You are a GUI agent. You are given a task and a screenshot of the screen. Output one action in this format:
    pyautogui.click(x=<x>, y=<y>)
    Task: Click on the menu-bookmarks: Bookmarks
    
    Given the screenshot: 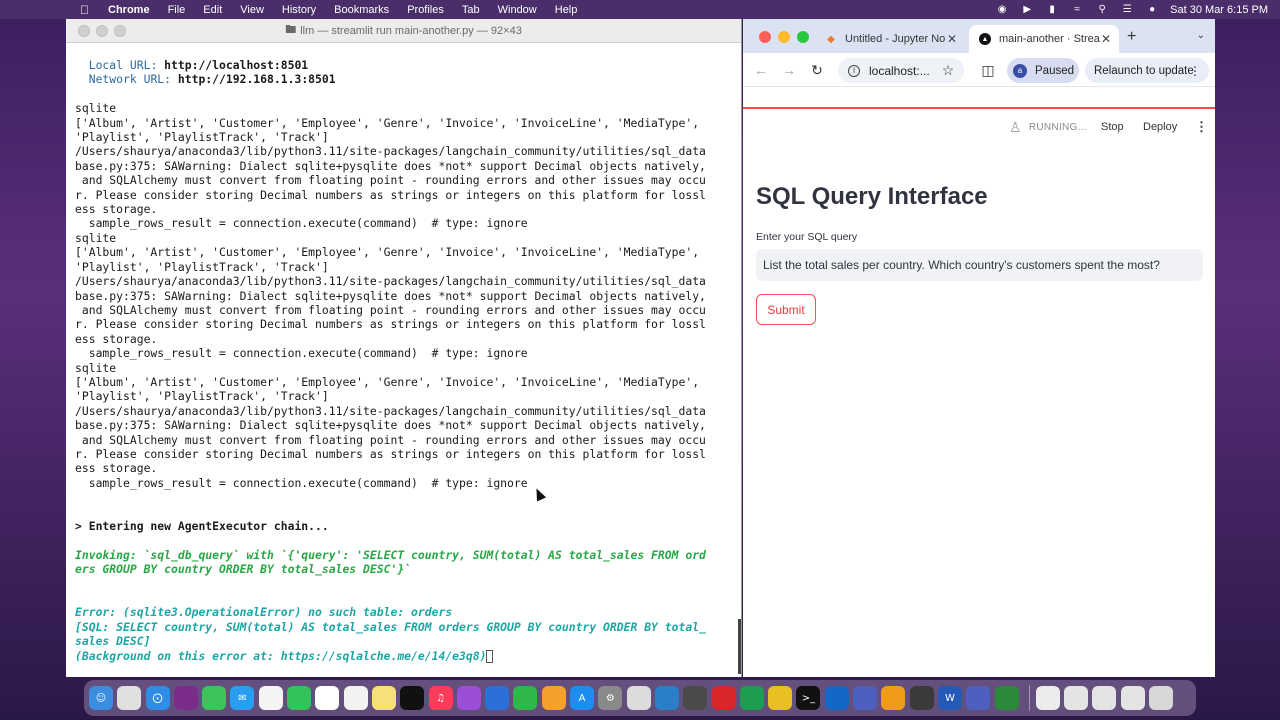 What is the action you would take?
    pyautogui.click(x=361, y=10)
    